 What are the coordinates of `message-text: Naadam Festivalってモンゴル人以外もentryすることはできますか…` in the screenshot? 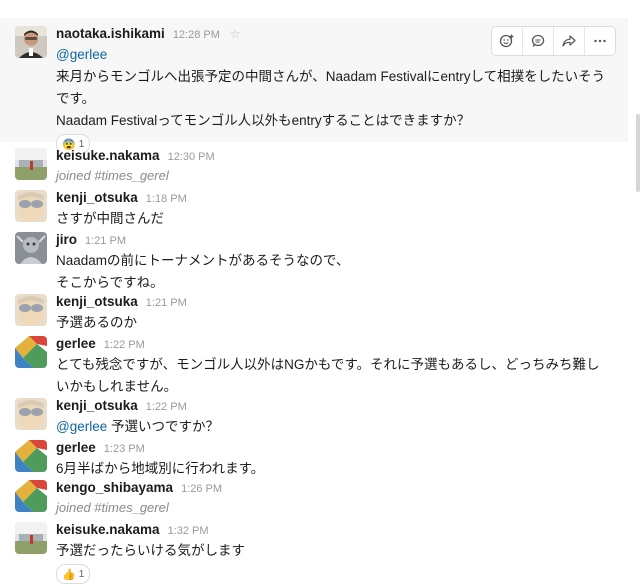 It's located at (263, 120).